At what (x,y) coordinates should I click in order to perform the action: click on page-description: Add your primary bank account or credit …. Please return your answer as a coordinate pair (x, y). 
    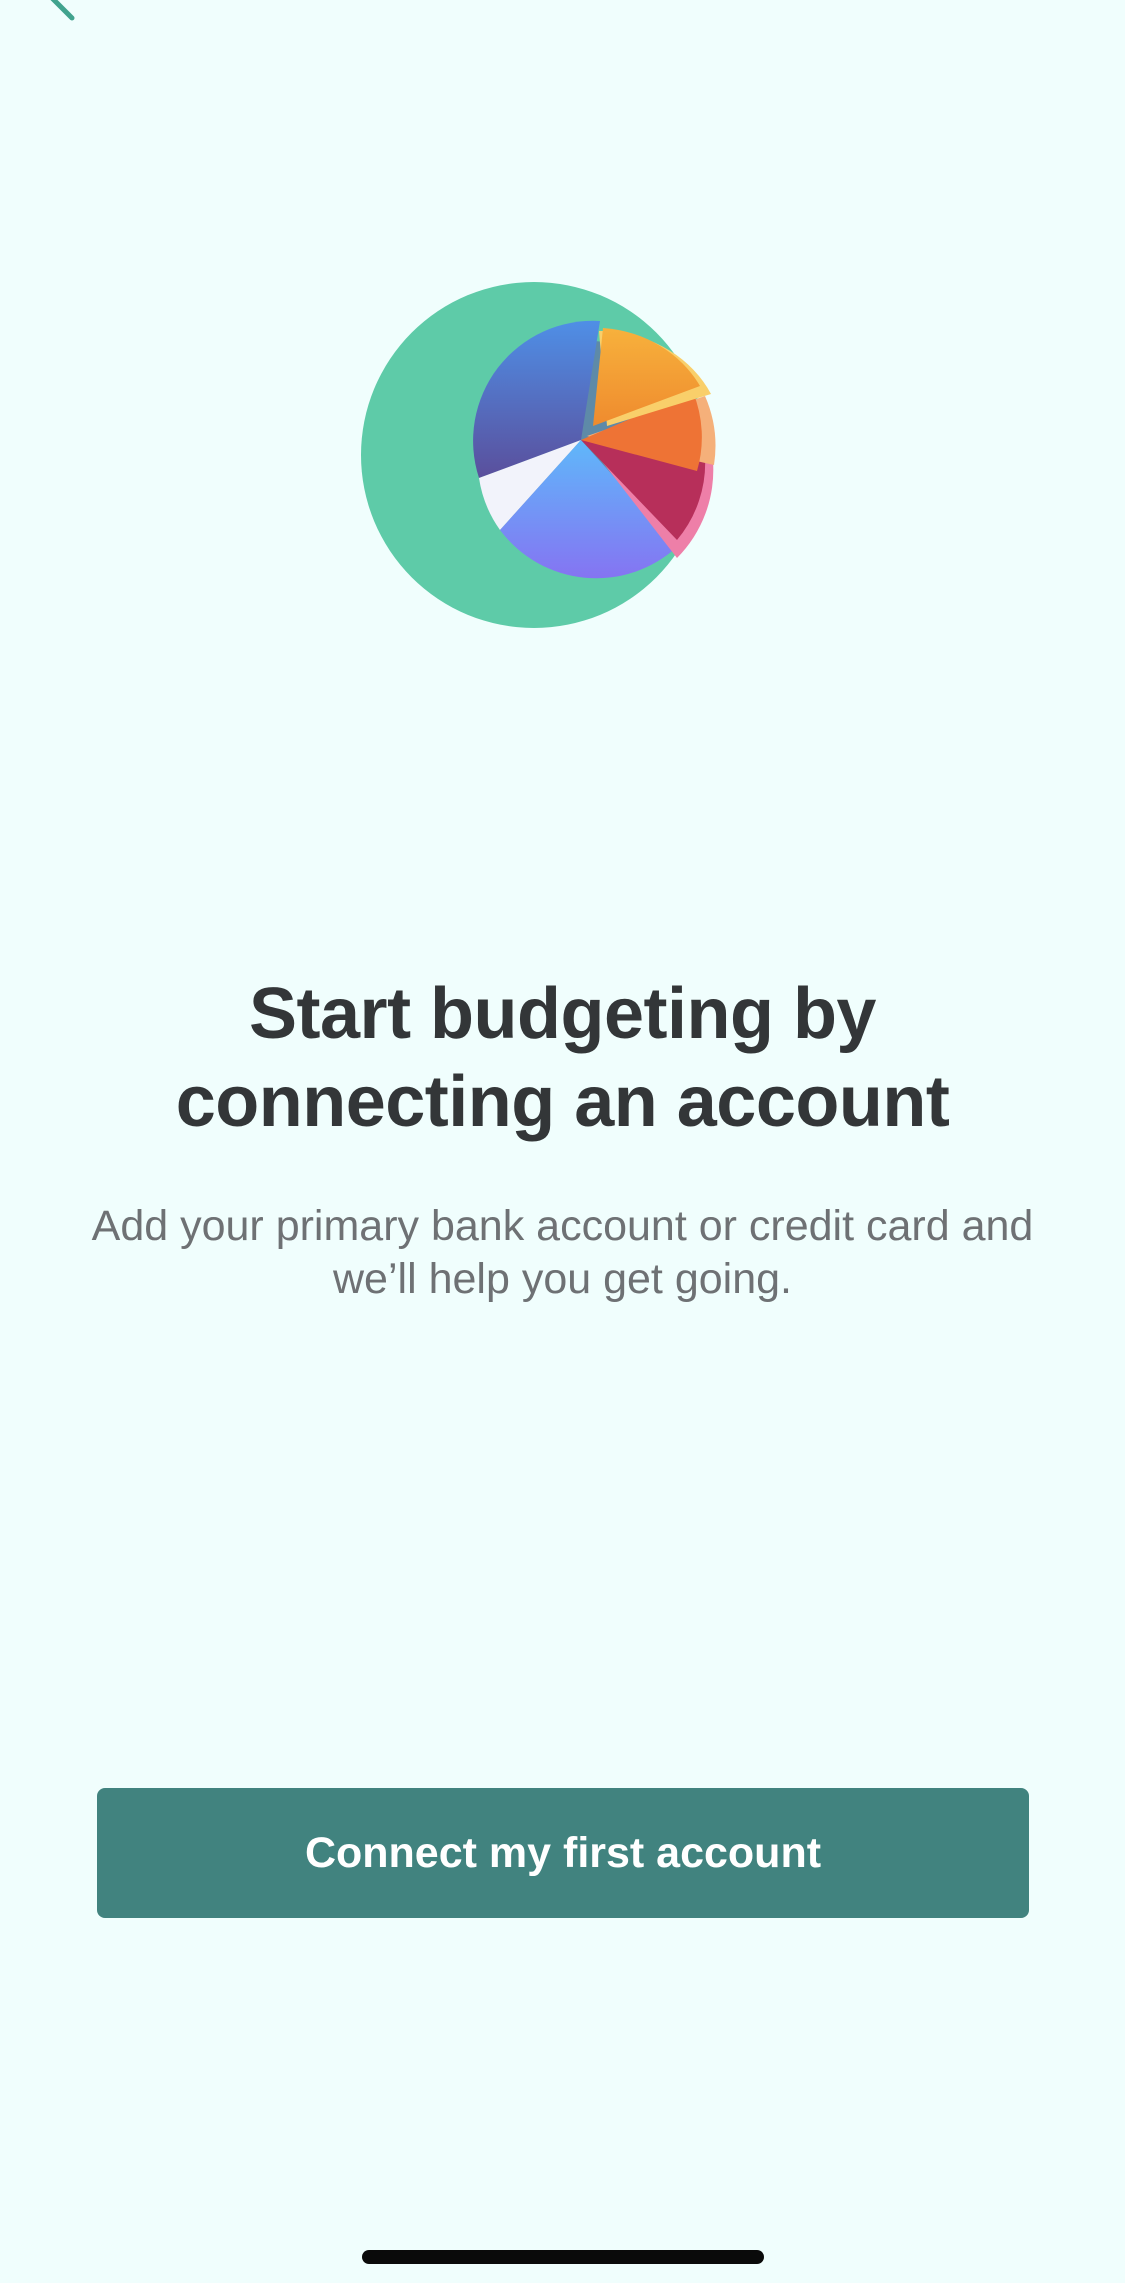
    Looking at the image, I should click on (562, 1253).